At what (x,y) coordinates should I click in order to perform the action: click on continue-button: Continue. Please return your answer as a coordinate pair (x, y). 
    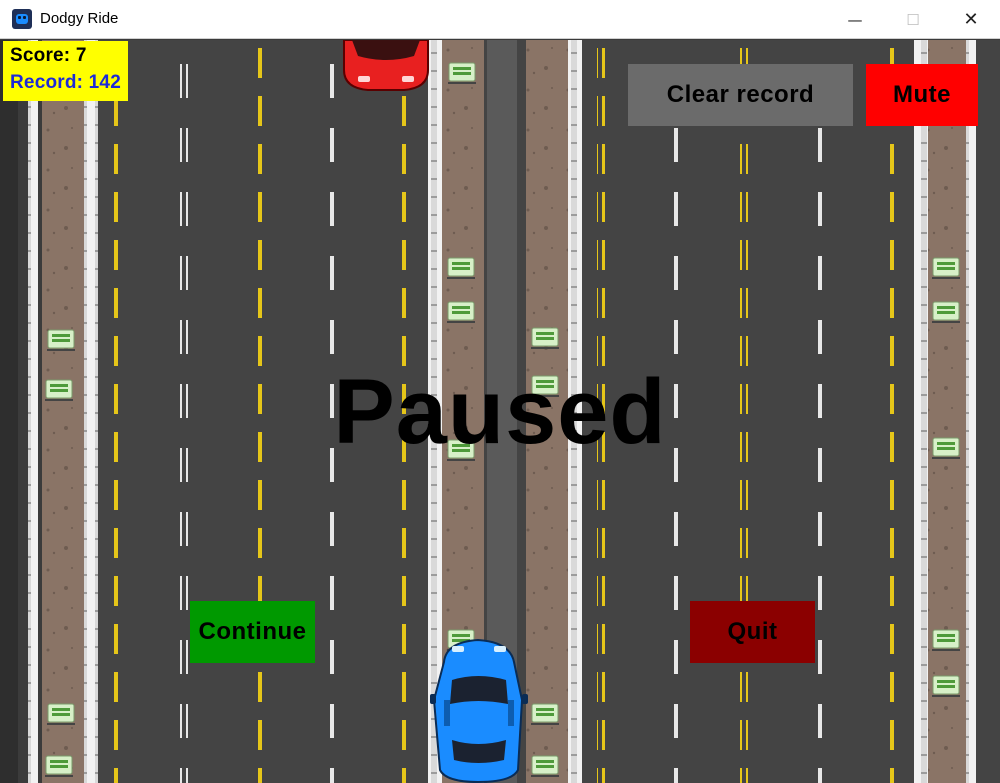
    Looking at the image, I should click on (252, 632).